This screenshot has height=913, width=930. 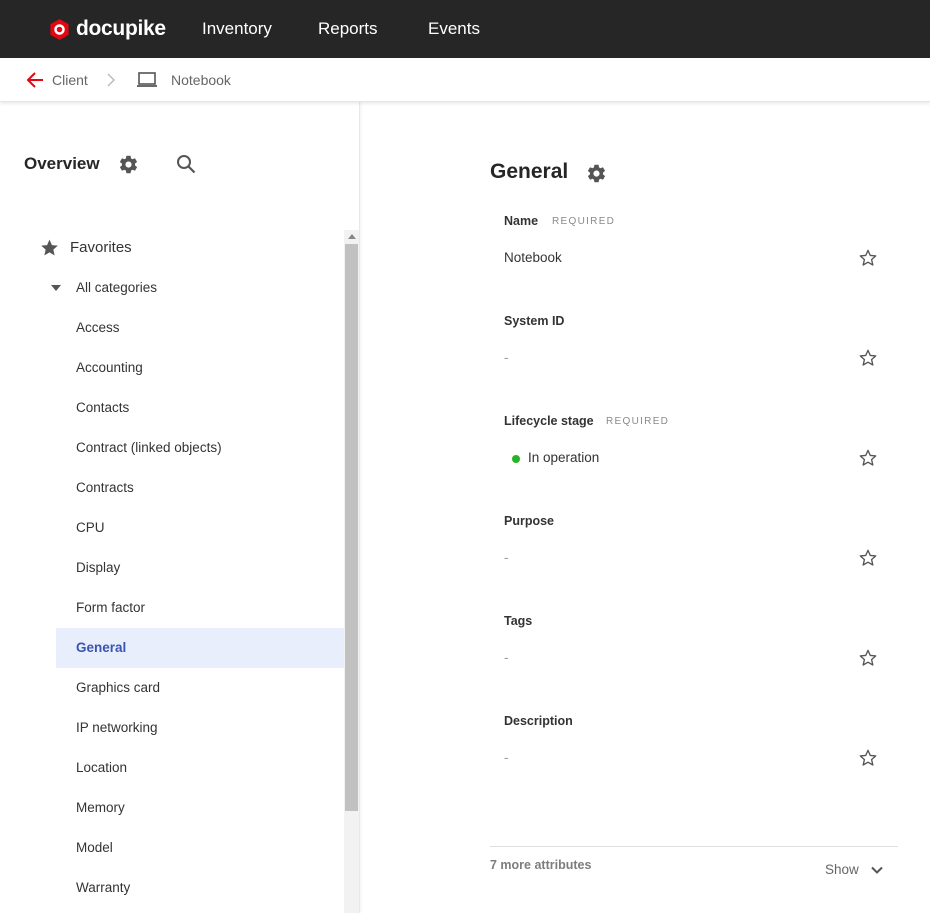 What do you see at coordinates (348, 29) in the screenshot?
I see `nav-reports: Reports` at bounding box center [348, 29].